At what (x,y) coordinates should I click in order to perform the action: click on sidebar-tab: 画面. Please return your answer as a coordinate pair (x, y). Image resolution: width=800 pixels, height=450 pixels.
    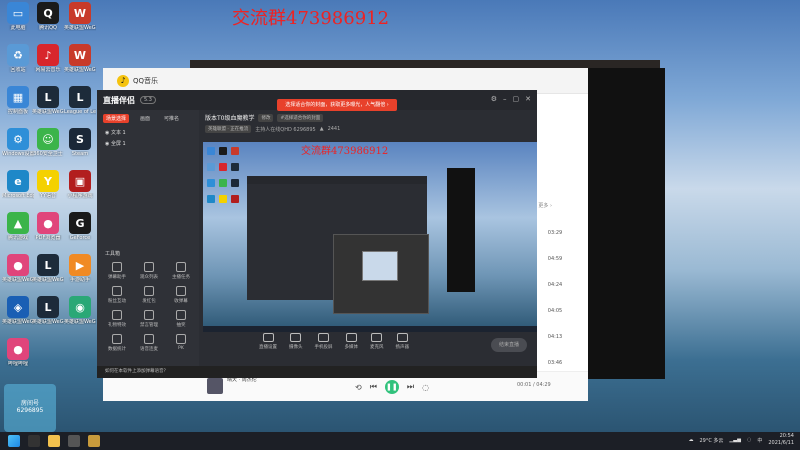
    Looking at the image, I should click on (145, 118).